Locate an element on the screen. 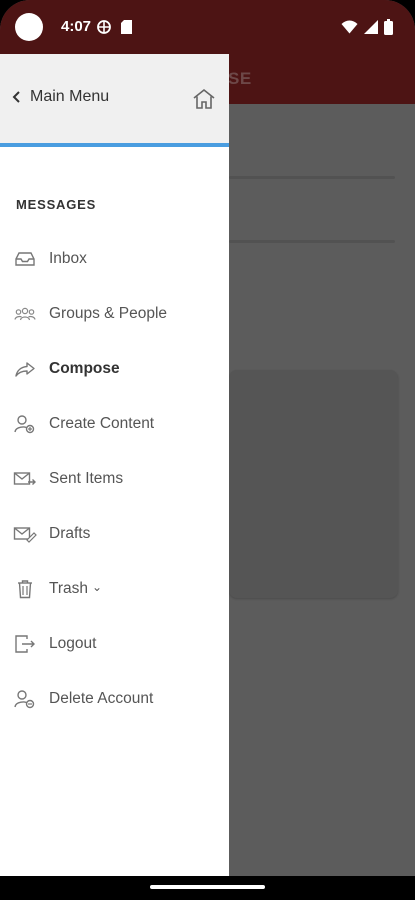 This screenshot has width=415, height=900. chevron-left-icon is located at coordinates (16, 97).